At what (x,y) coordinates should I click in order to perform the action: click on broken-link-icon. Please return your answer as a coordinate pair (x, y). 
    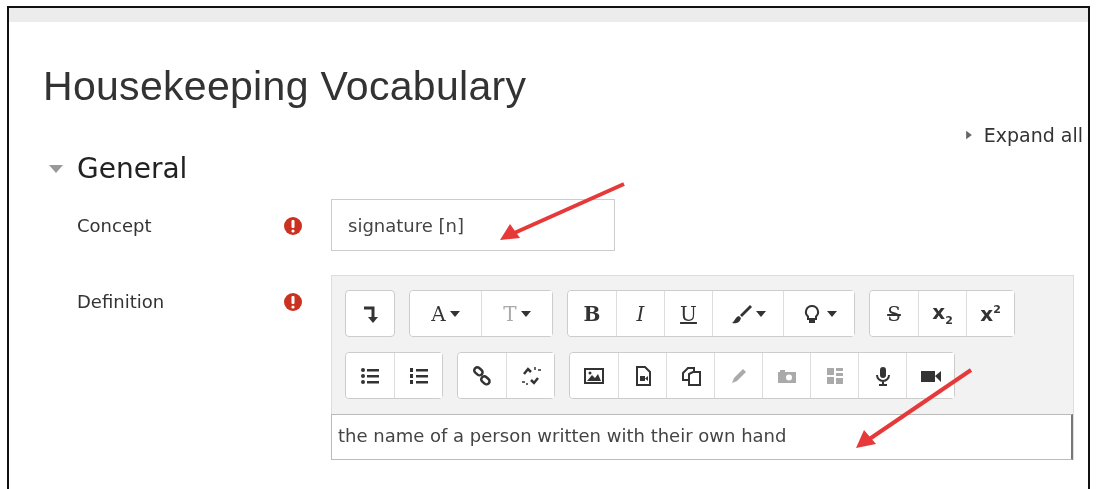
    Looking at the image, I should click on (530, 375).